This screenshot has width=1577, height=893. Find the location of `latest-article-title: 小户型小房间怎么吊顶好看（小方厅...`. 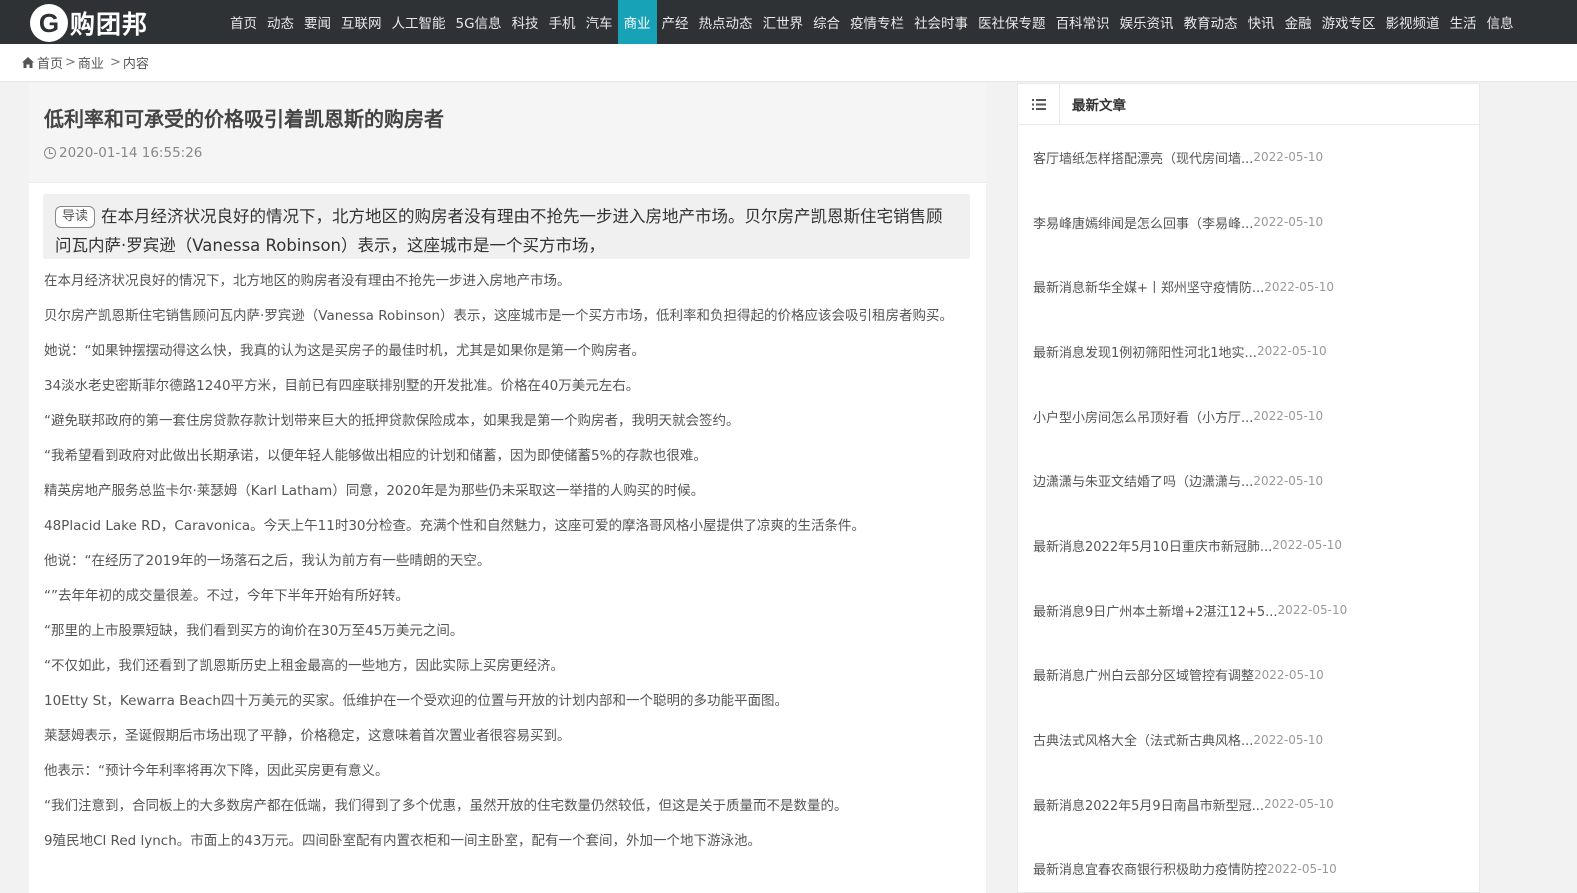

latest-article-title: 小户型小房间怎么吊顶好看（小方厅... is located at coordinates (1143, 416).